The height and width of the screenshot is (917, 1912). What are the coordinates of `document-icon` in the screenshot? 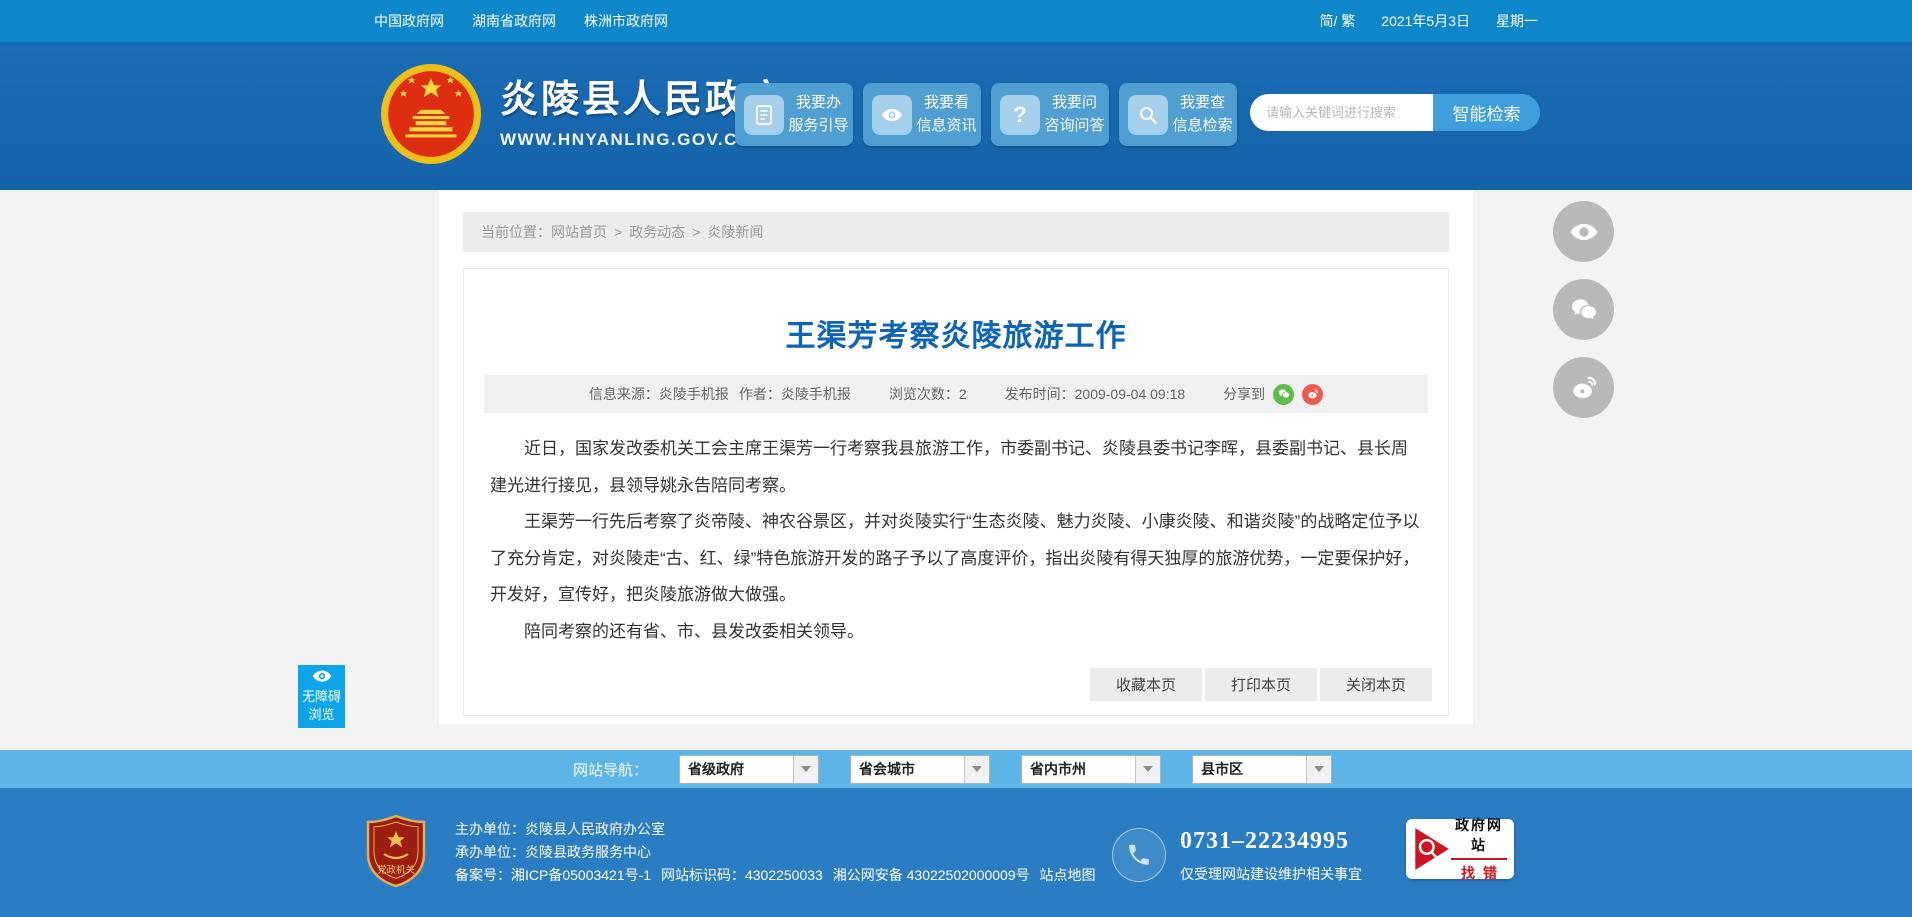 It's located at (764, 114).